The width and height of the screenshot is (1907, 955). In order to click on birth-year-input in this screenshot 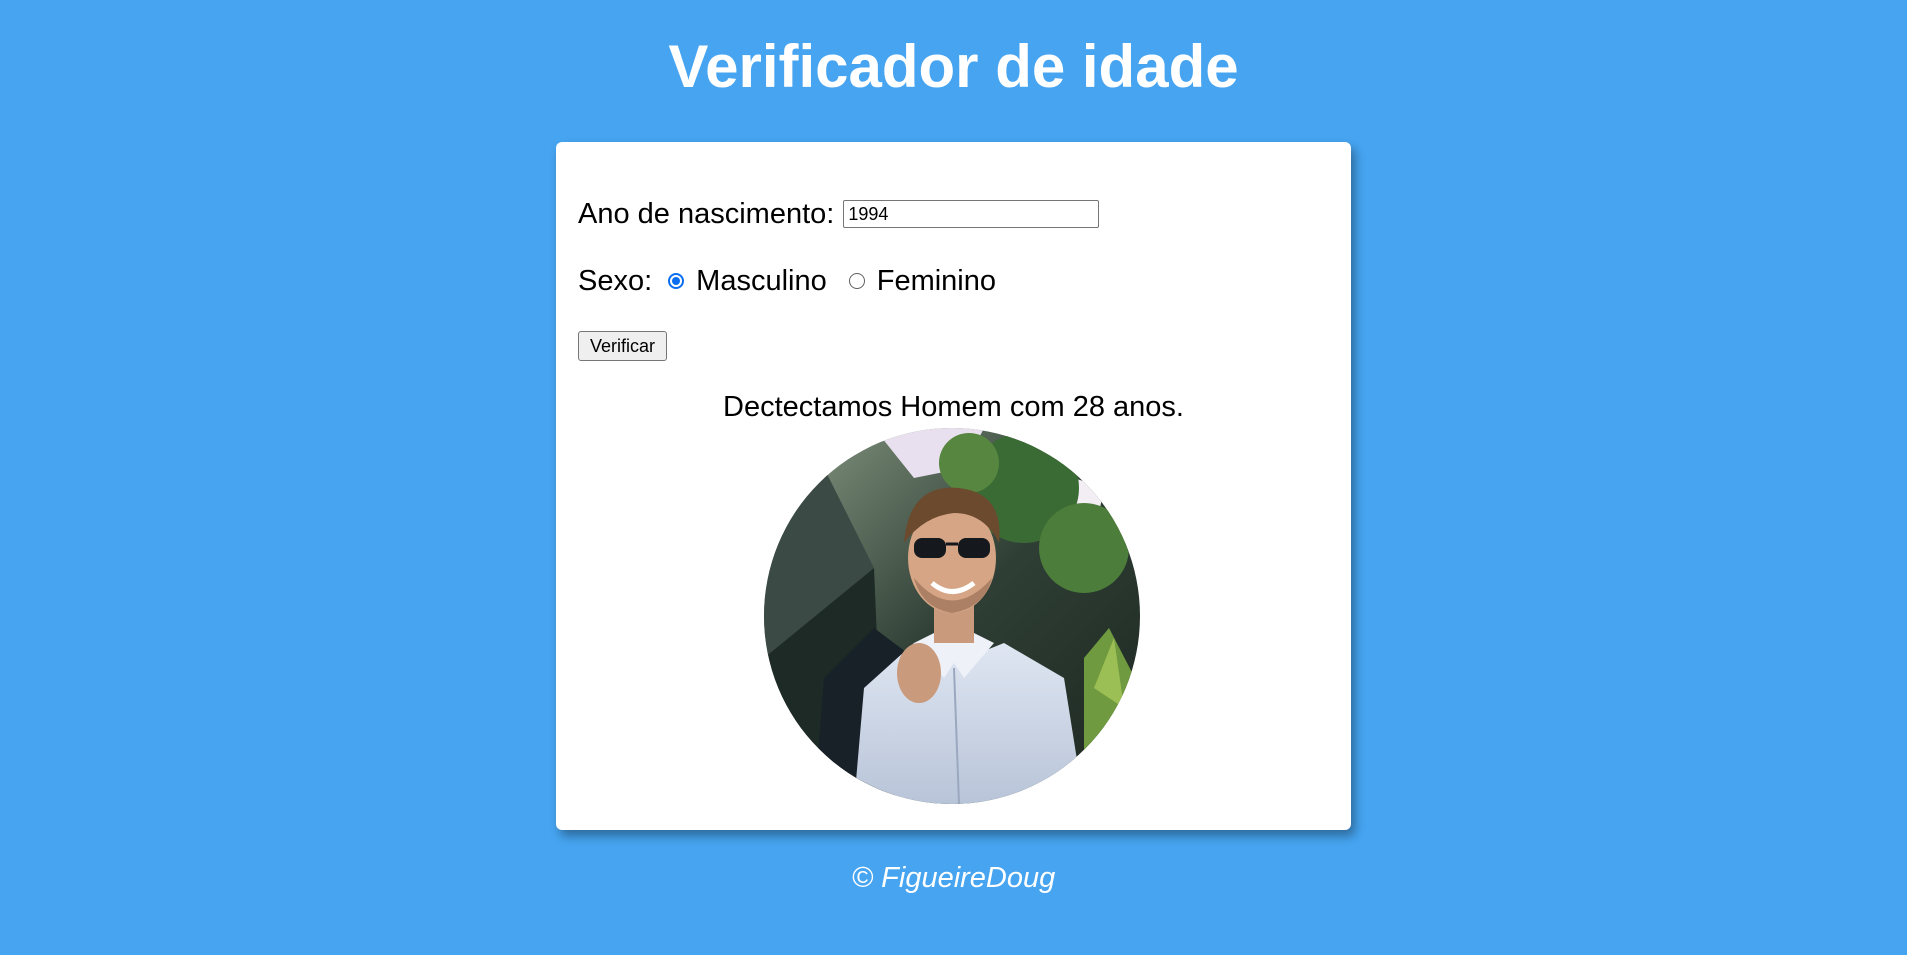, I will do `click(971, 214)`.